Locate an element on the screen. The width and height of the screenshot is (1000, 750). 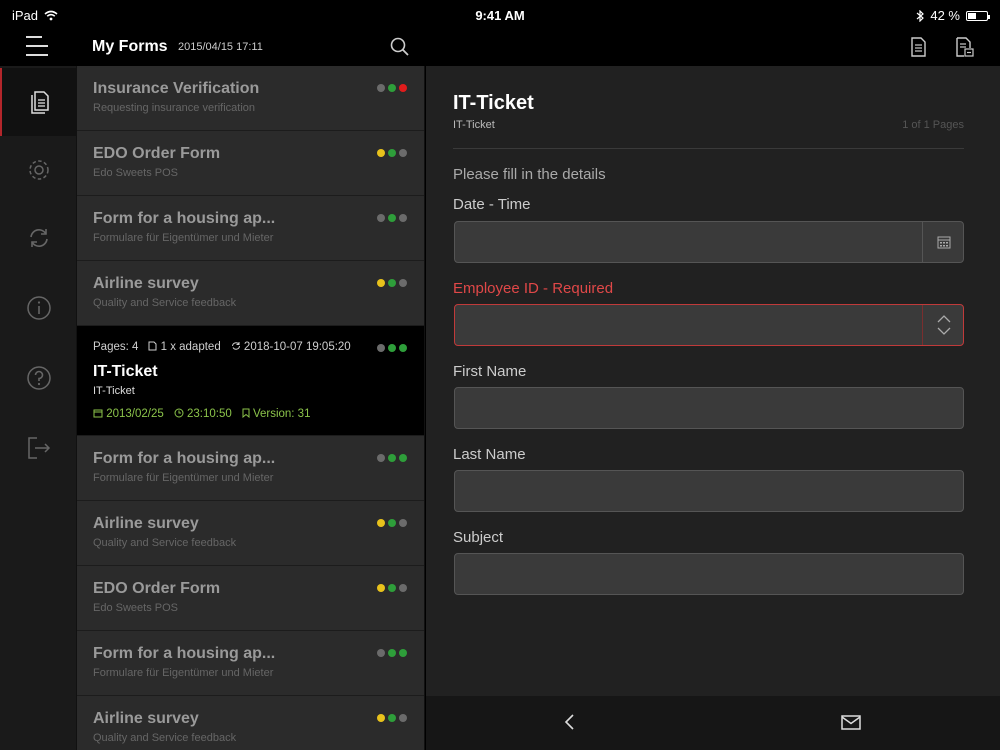
rail-item-logout is located at coordinates (38, 448).